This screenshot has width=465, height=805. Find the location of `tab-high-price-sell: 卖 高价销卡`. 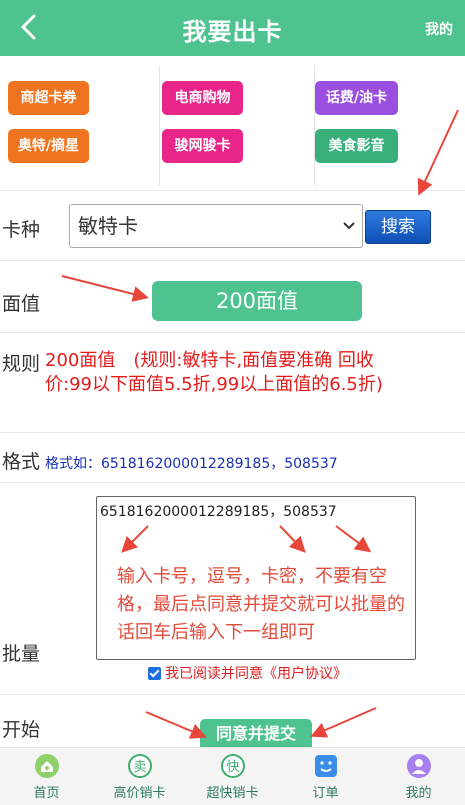

tab-high-price-sell: 卖 高价销卡 is located at coordinates (139, 776).